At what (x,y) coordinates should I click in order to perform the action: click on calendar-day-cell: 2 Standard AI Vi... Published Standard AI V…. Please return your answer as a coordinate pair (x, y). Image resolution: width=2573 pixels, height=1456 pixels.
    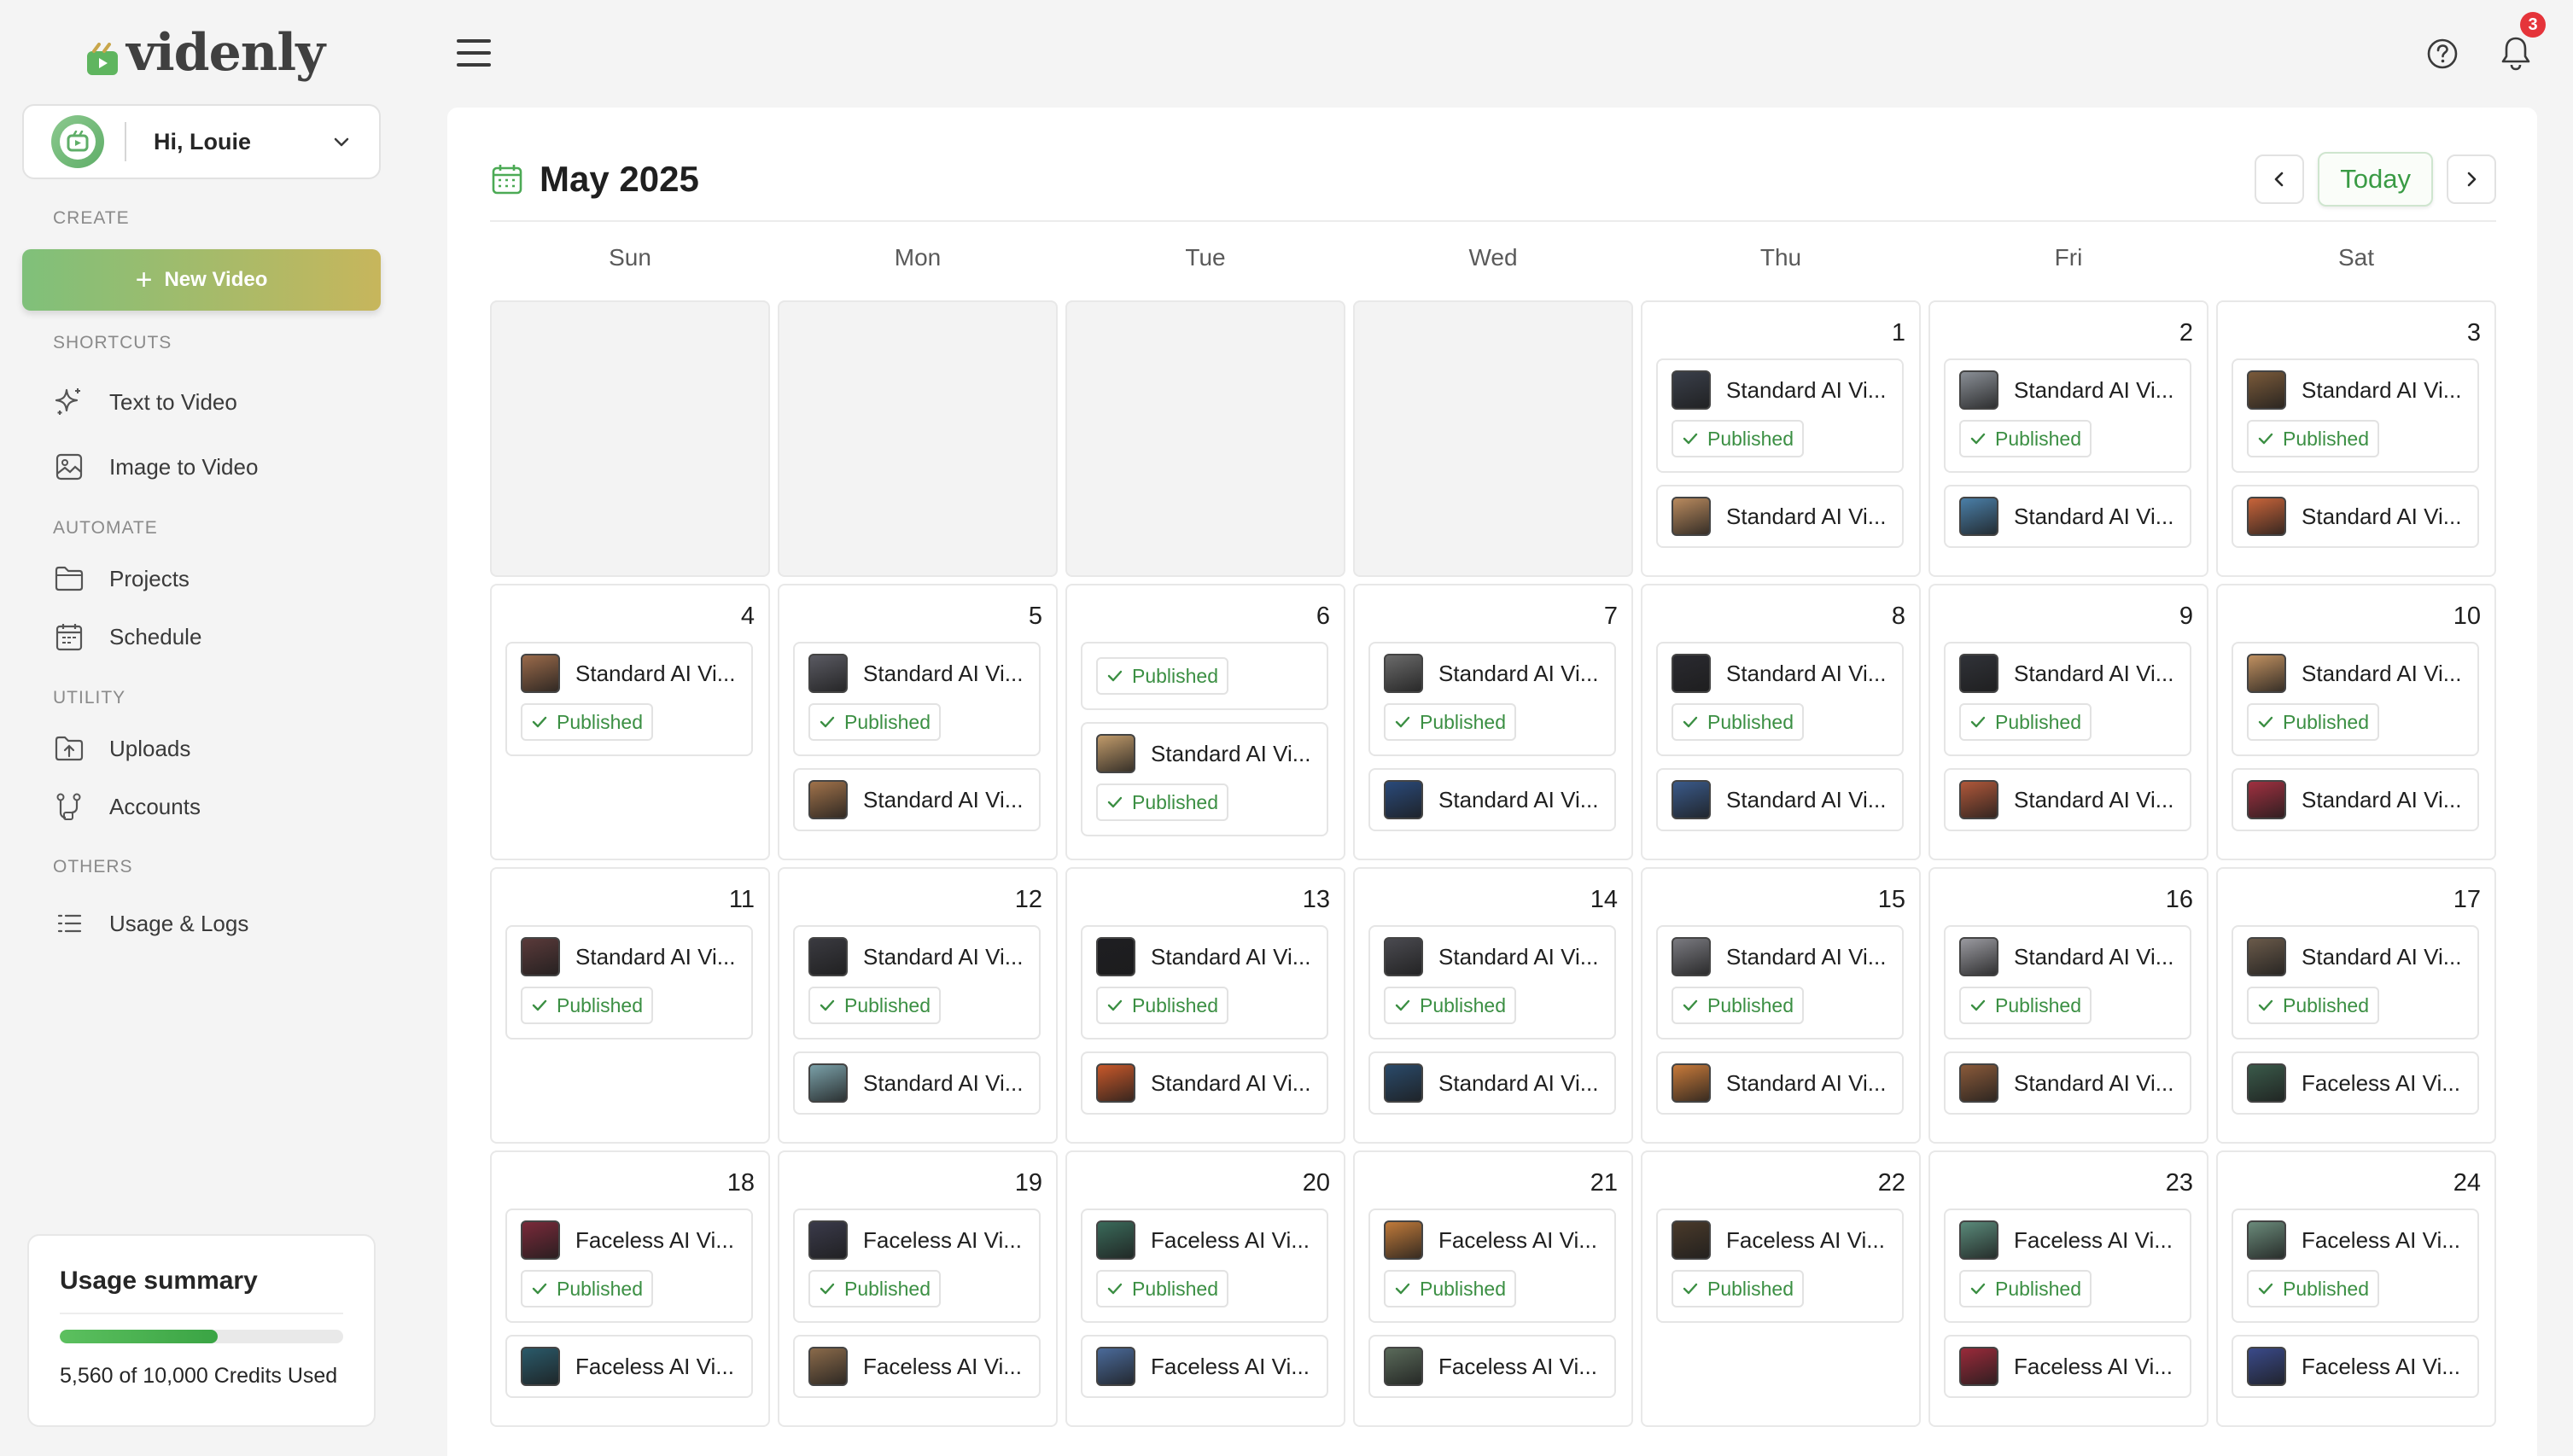
    Looking at the image, I should click on (2068, 439).